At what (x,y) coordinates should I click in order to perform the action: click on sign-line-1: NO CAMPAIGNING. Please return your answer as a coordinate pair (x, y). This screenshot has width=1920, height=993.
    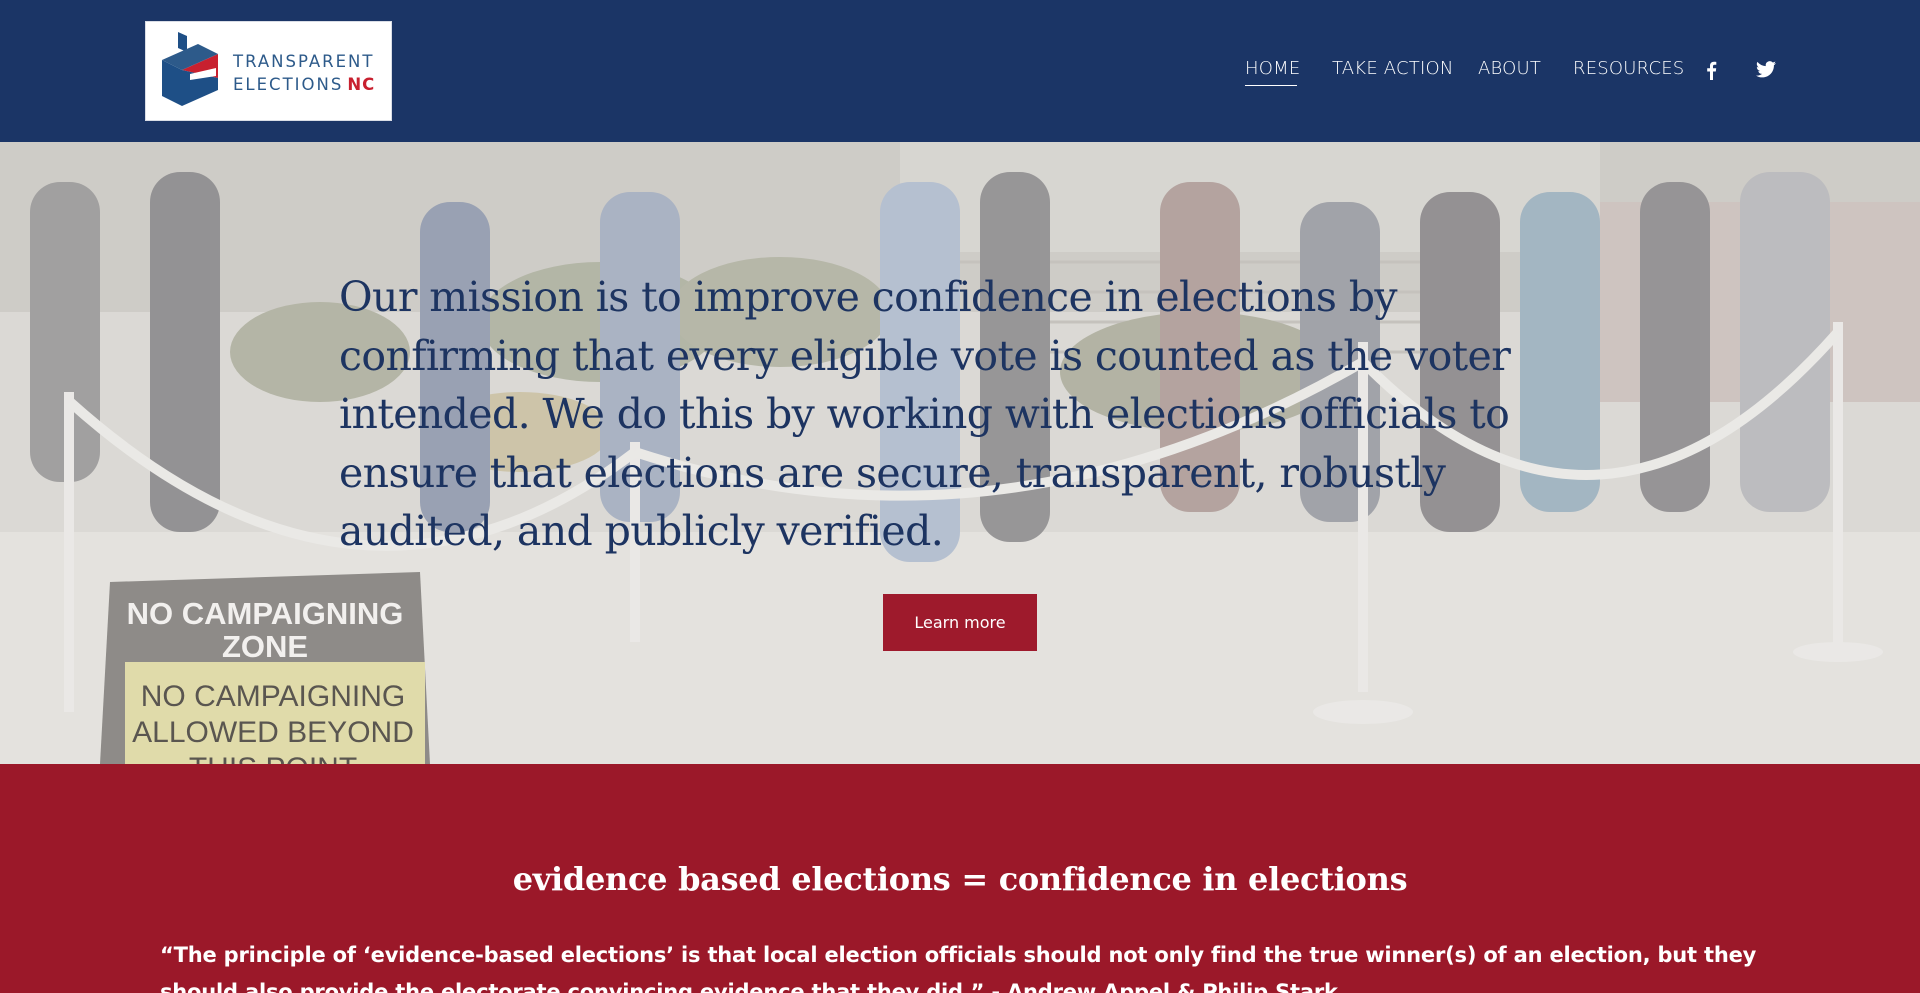
    Looking at the image, I should click on (265, 613).